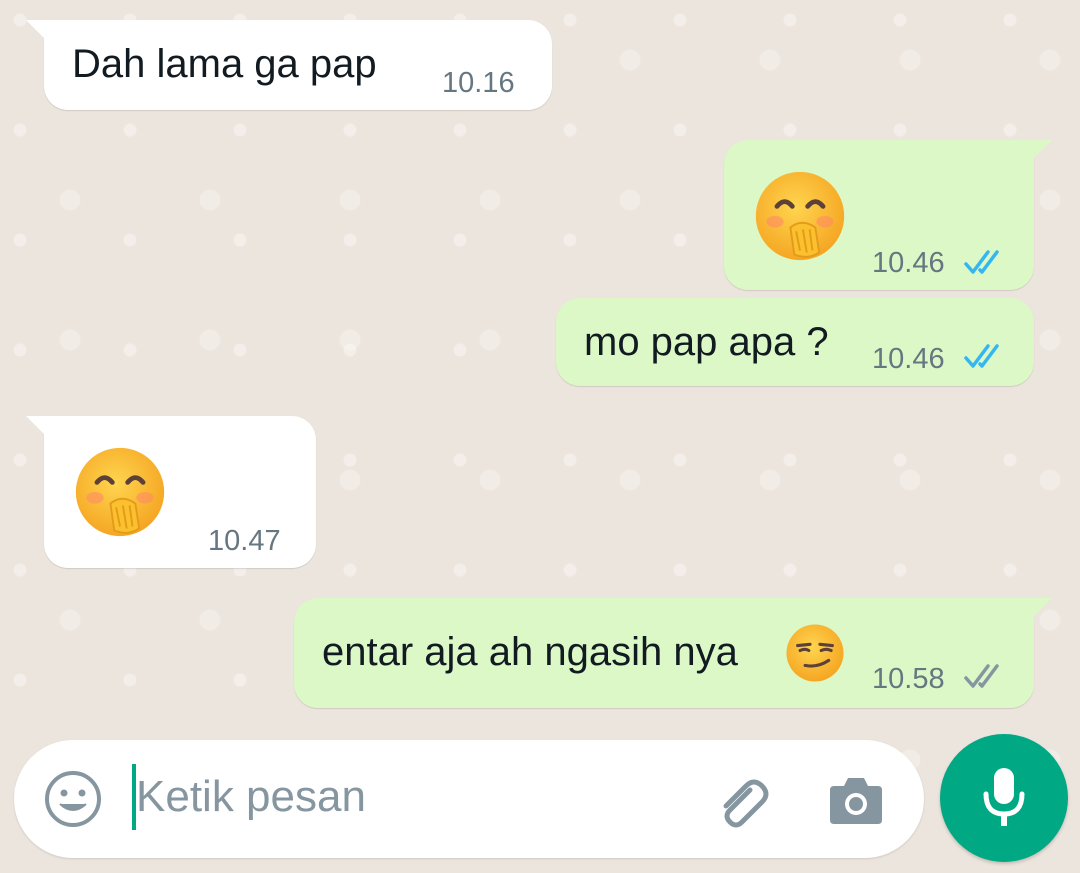 This screenshot has height=873, width=1080. I want to click on message-time: 10.58, so click(908, 679).